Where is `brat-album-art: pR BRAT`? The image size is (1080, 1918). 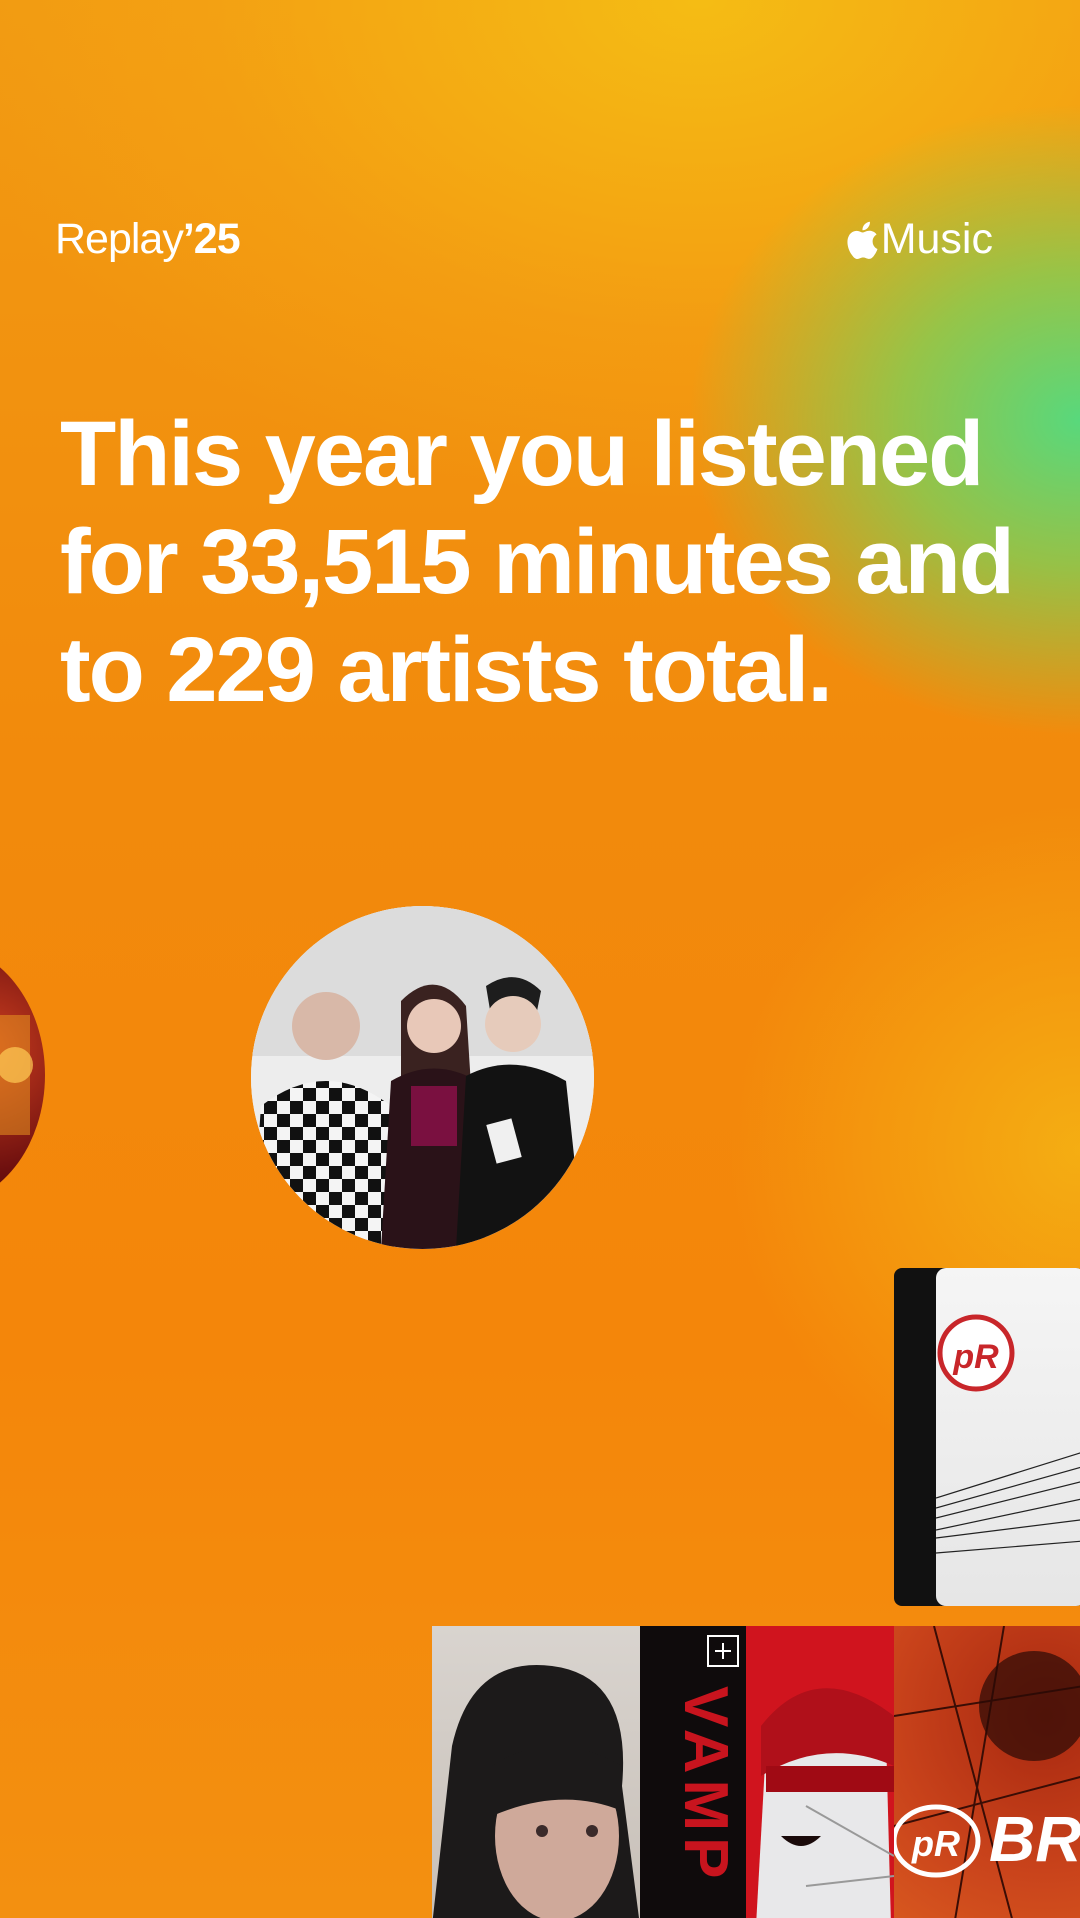
brat-album-art: pR BRAT is located at coordinates (987, 1772).